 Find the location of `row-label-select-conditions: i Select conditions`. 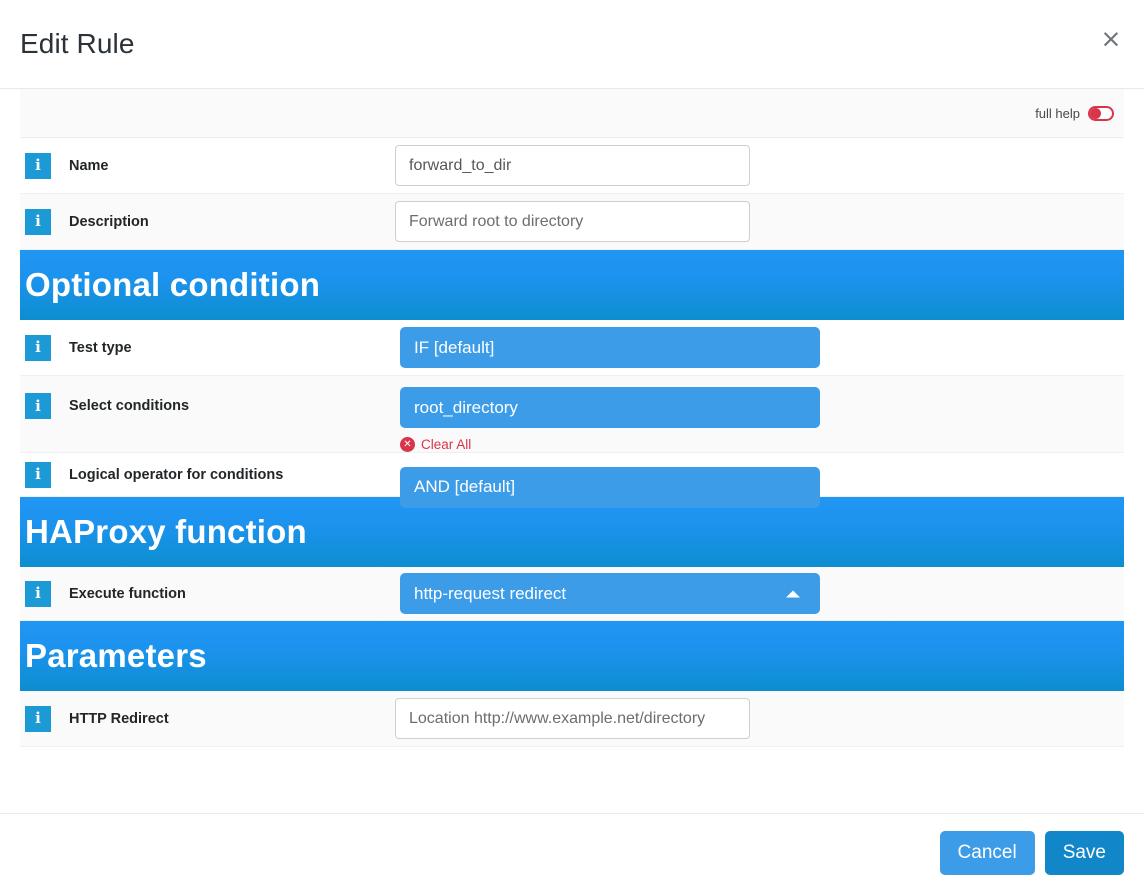

row-label-select-conditions: i Select conditions is located at coordinates (207, 406).